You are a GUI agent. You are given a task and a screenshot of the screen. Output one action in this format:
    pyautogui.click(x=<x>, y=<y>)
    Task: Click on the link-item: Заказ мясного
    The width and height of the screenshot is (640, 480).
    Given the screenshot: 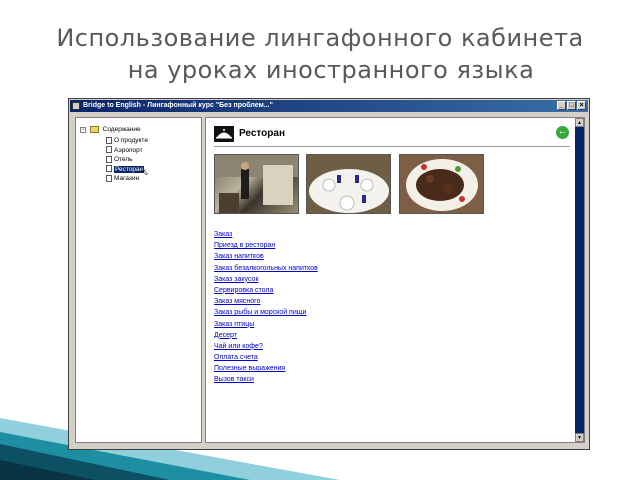 What is the action you would take?
    pyautogui.click(x=266, y=301)
    